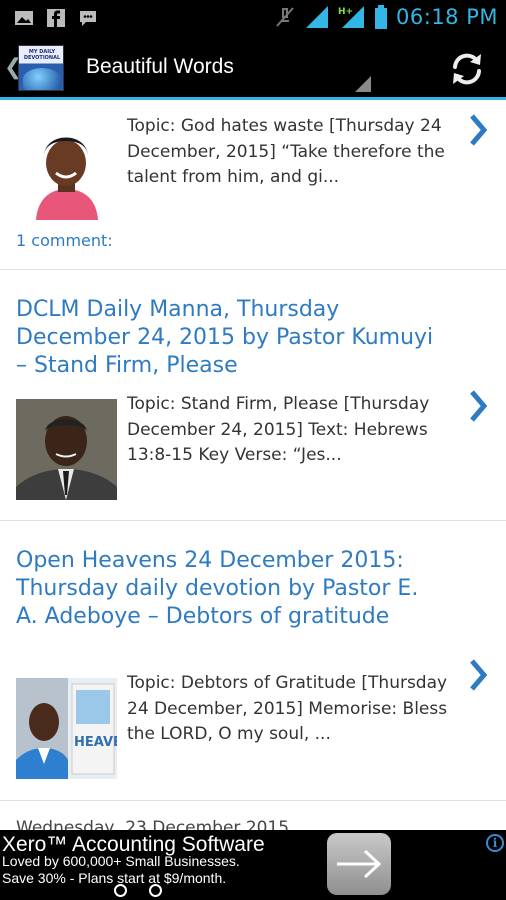  I want to click on post-thumbnail-man-suit, so click(66, 449).